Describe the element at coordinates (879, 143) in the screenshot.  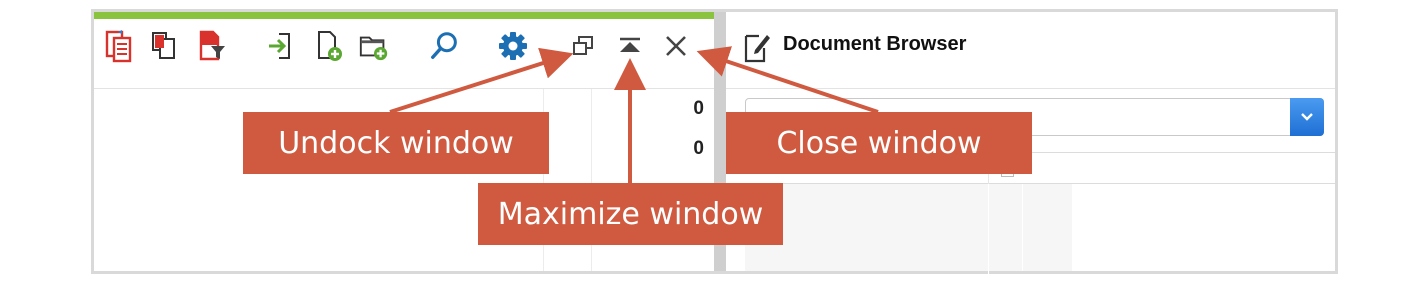
I see `close-annotation: Close window` at that location.